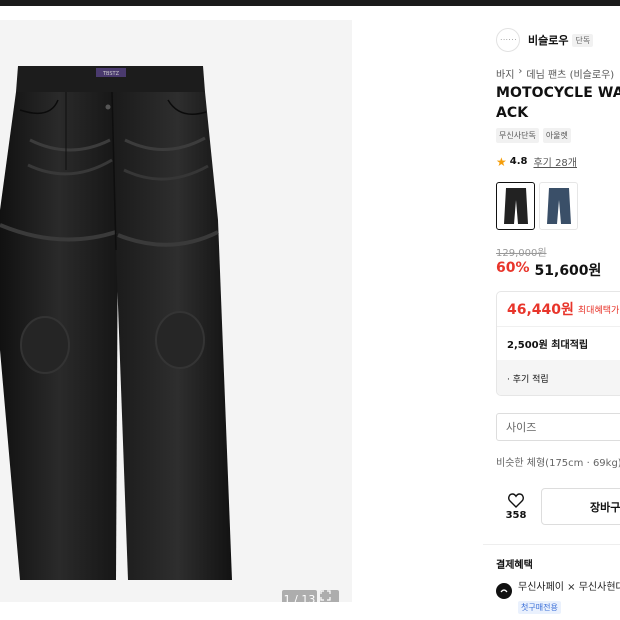 The height and width of the screenshot is (620, 620). Describe the element at coordinates (540, 310) in the screenshot. I see `max-benefit-price: 46,440원` at that location.